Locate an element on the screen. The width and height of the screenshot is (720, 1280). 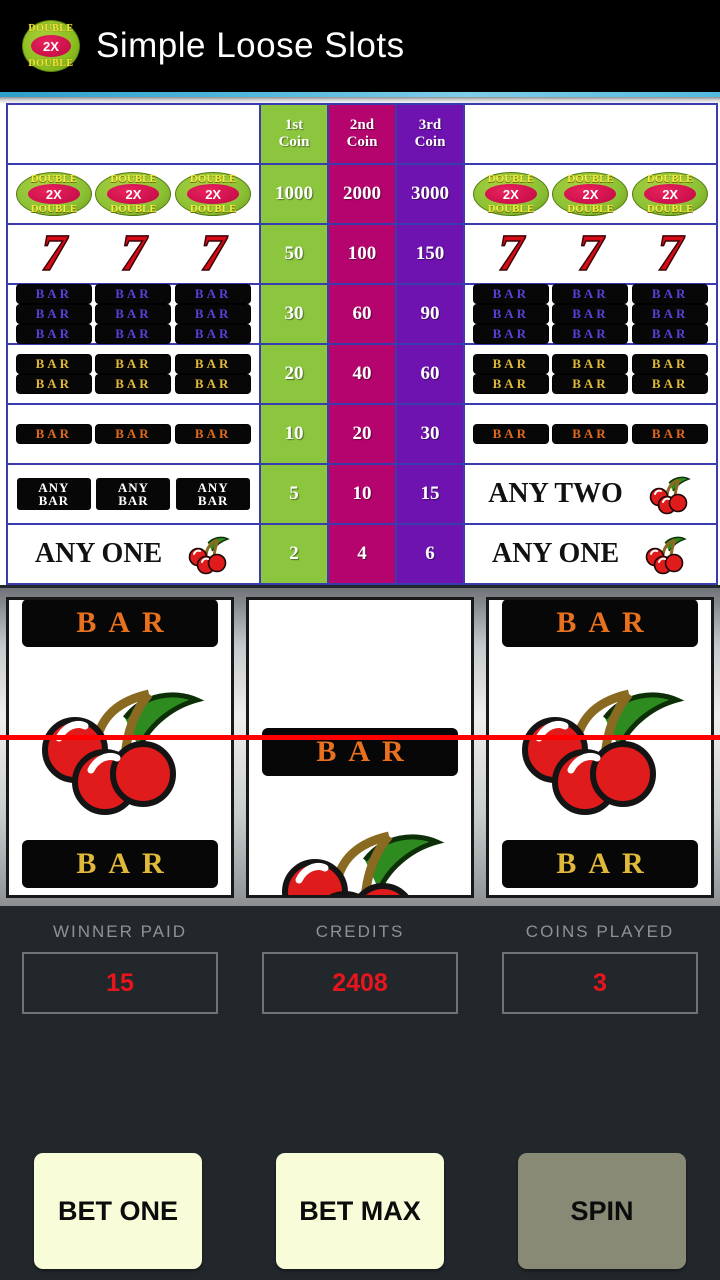
double-2x-icon: DOUBLE 2X DOUBLE is located at coordinates (670, 194).